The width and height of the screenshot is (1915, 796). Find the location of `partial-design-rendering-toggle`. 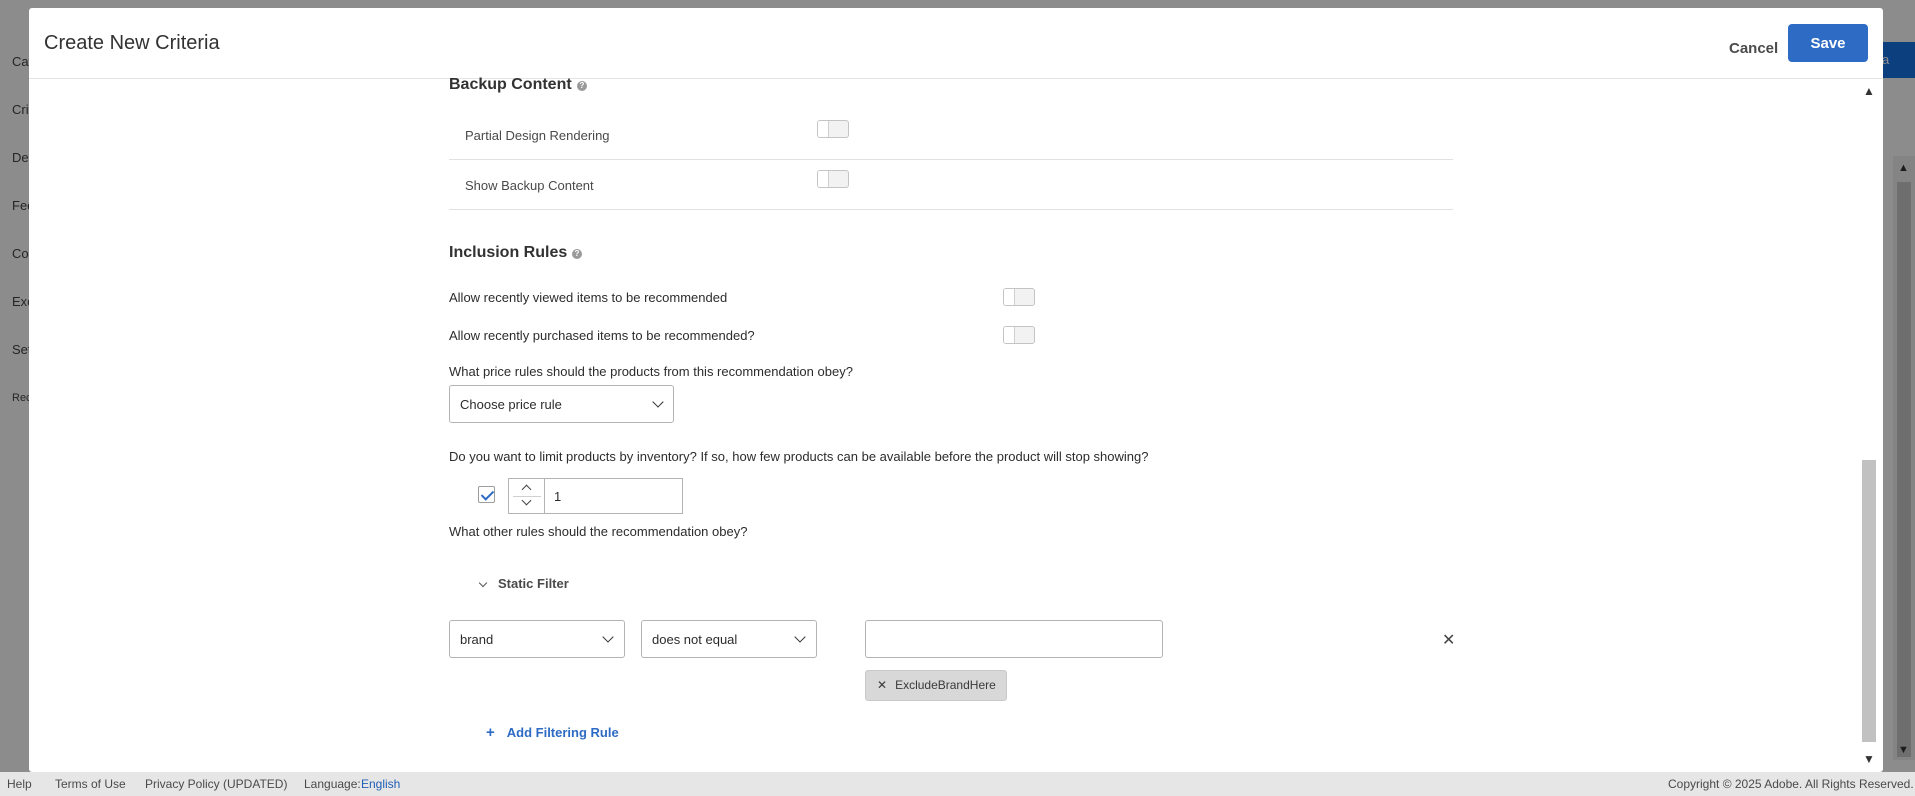

partial-design-rendering-toggle is located at coordinates (833, 129).